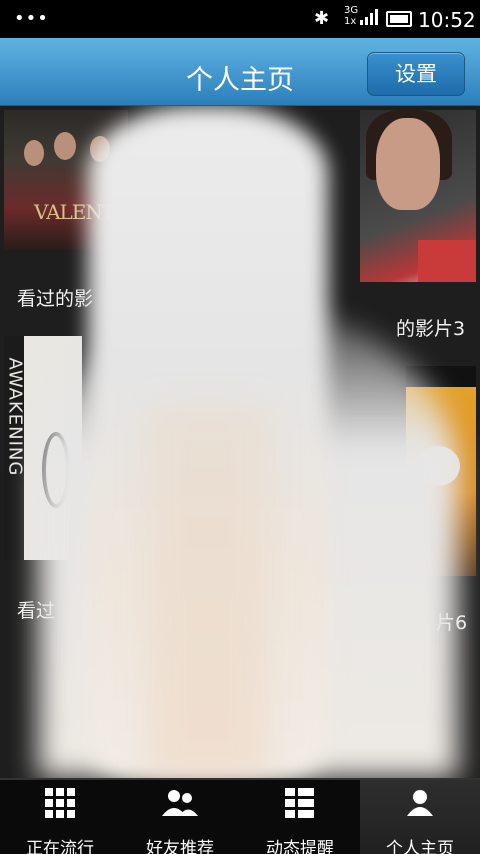  I want to click on movie-label-6: 片6, so click(452, 623).